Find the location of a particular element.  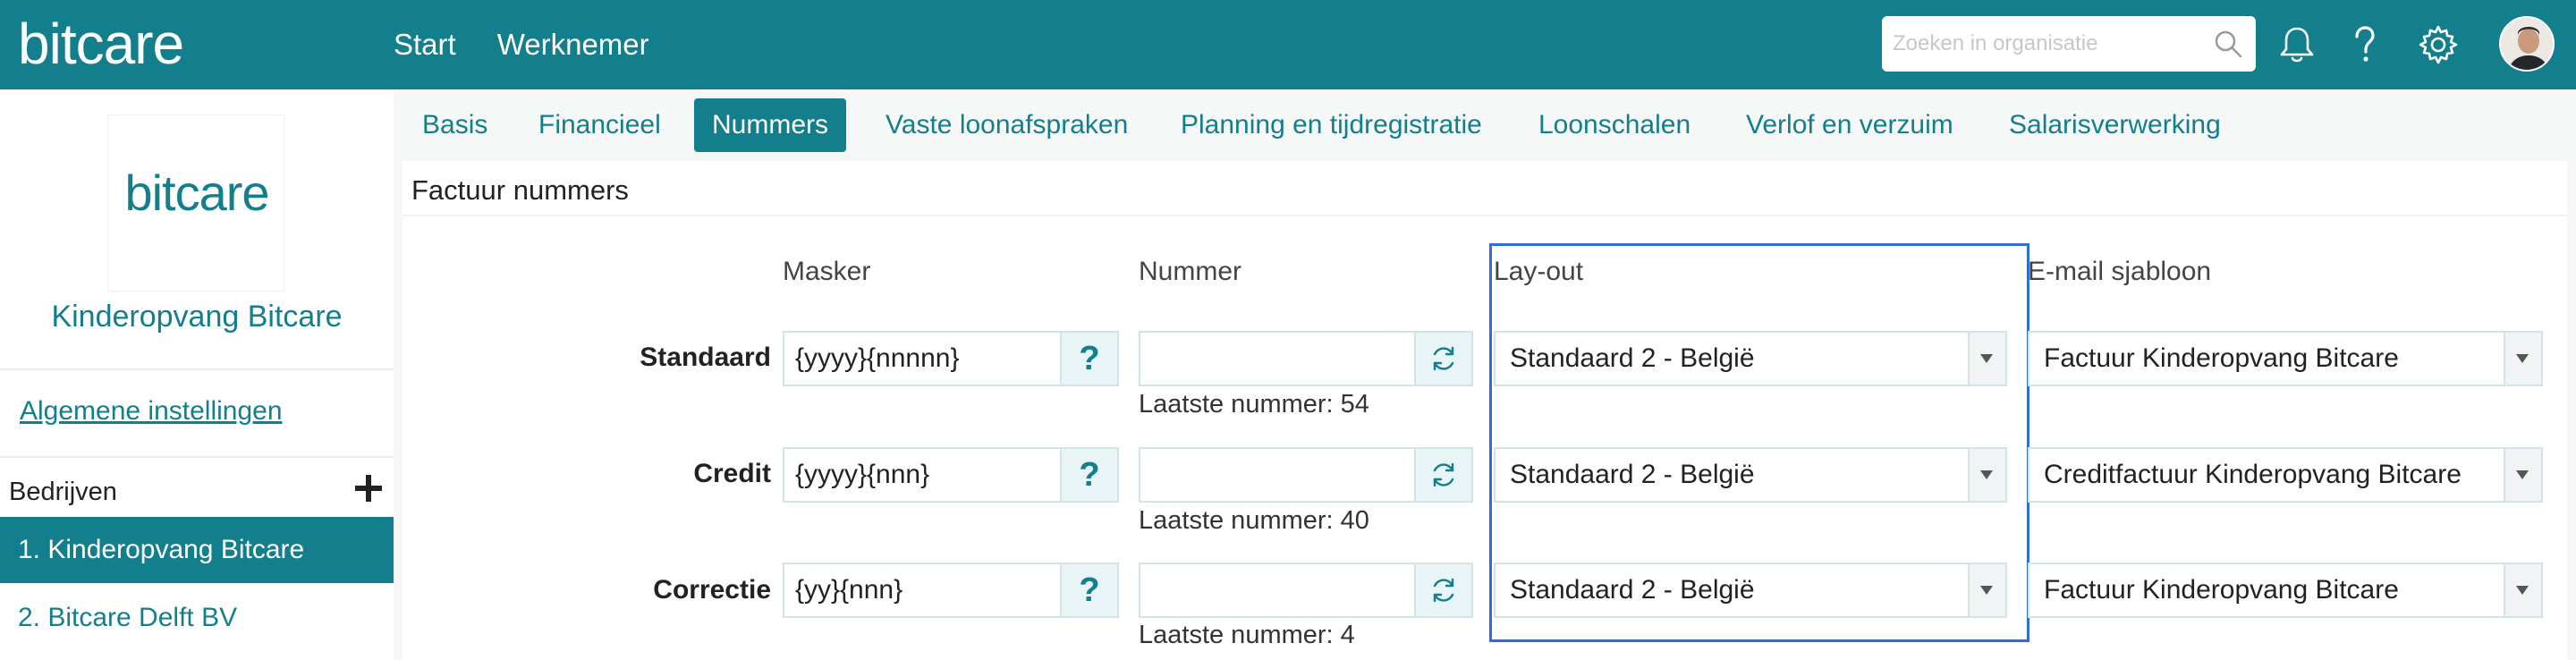

email-template-select-credit: Creditfactuur Kinderopvang Bitcare is located at coordinates (2285, 475).